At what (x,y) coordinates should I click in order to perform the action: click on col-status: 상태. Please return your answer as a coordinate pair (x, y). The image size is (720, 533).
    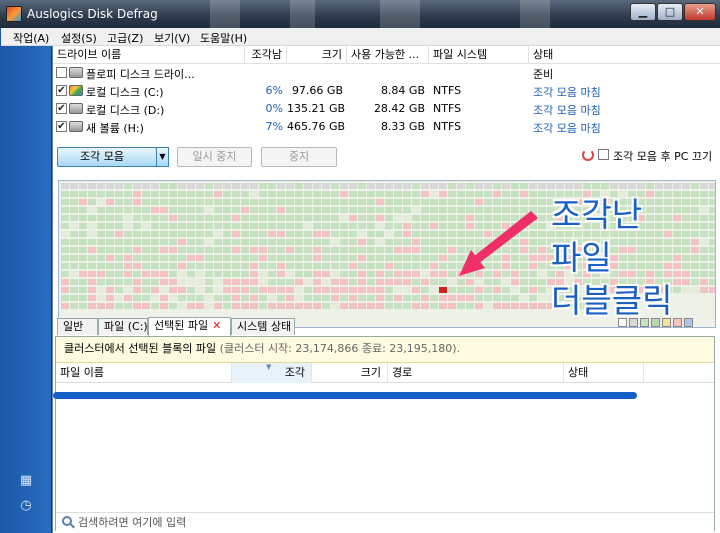
    Looking at the image, I should click on (624, 55).